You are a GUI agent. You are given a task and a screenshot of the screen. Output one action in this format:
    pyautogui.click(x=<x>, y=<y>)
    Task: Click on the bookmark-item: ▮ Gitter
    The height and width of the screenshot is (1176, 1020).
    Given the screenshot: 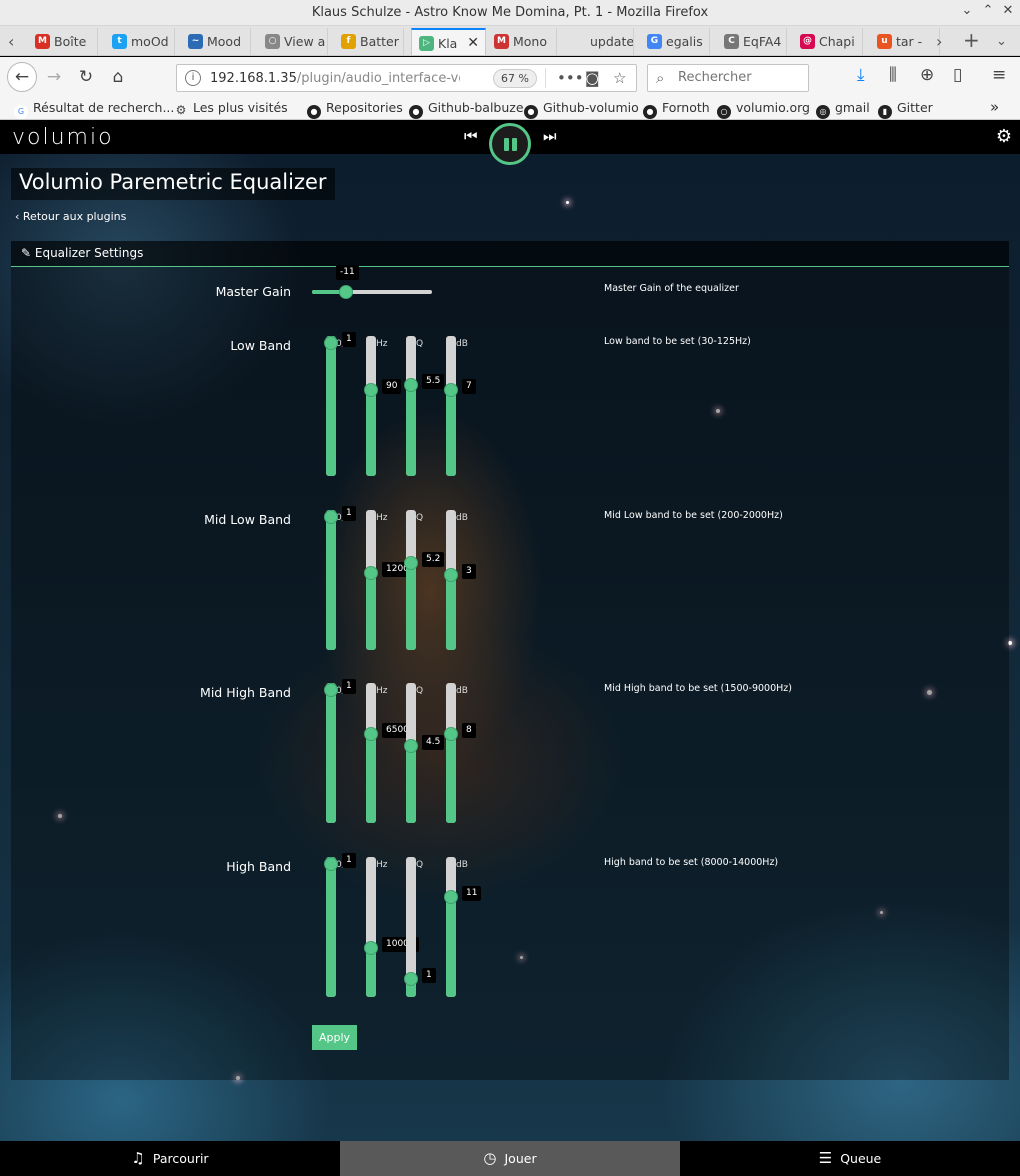 What is the action you would take?
    pyautogui.click(x=905, y=109)
    